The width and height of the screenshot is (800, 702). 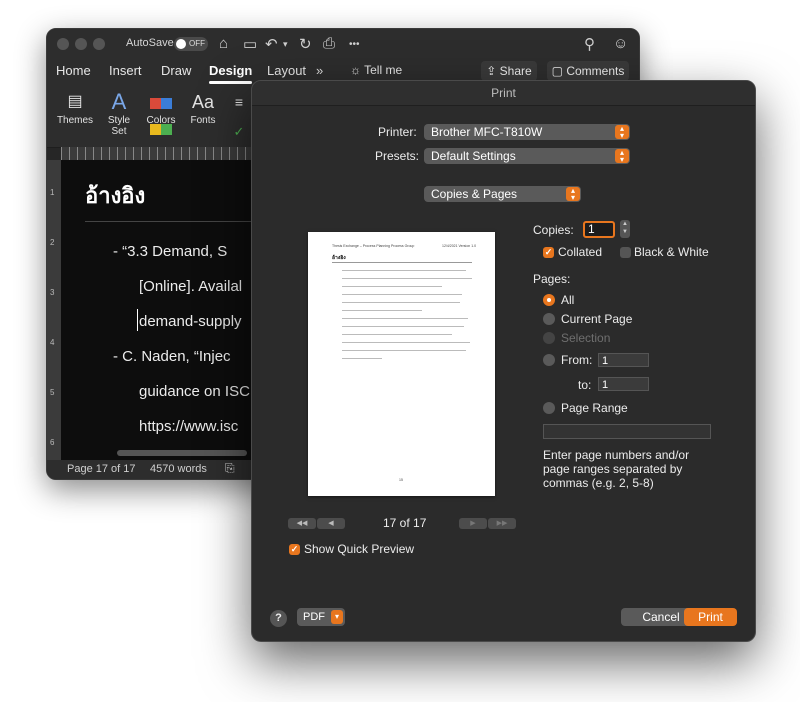 I want to click on page-range-label: Page Range, so click(x=594, y=408).